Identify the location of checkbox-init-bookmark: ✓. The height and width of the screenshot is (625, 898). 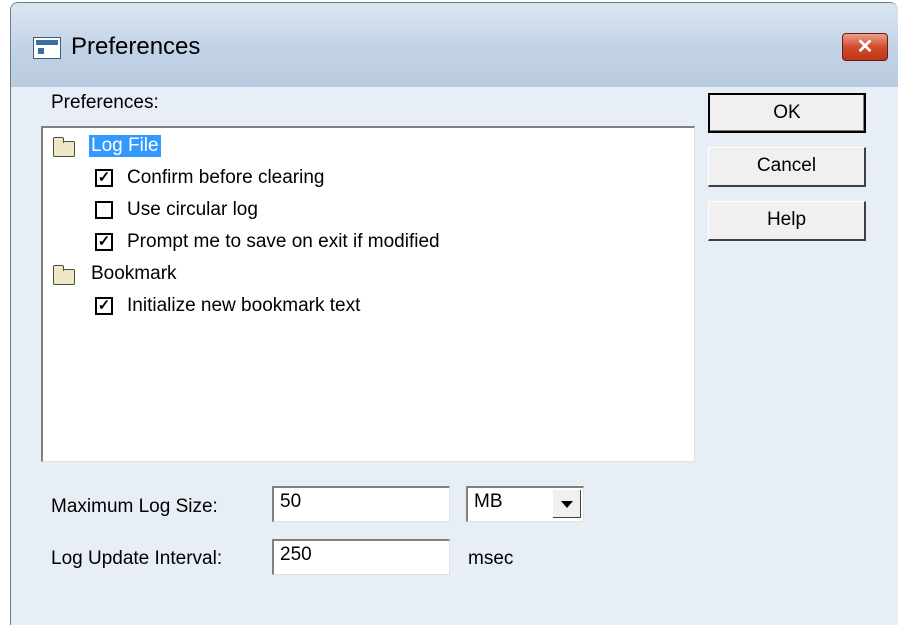
(104, 306).